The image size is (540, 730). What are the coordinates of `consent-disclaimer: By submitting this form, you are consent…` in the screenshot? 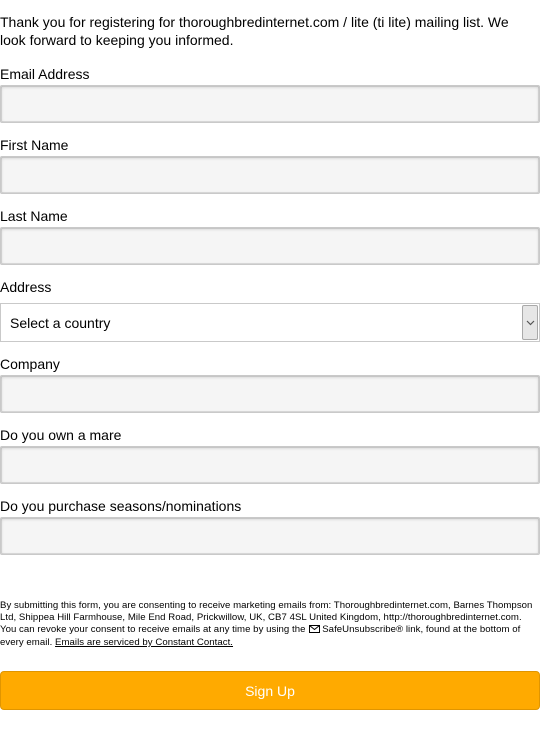 It's located at (270, 624).